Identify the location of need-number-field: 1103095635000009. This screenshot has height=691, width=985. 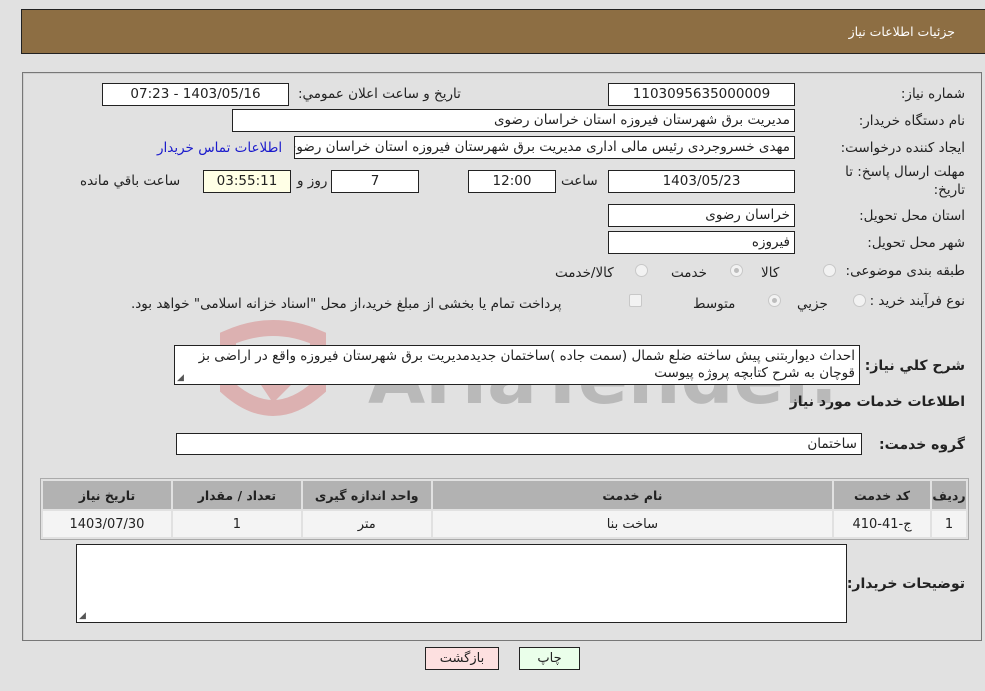
(701, 94).